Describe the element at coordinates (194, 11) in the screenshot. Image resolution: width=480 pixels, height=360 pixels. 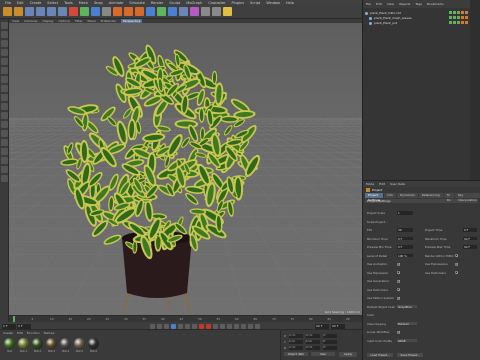
I see `bend-icon` at that location.